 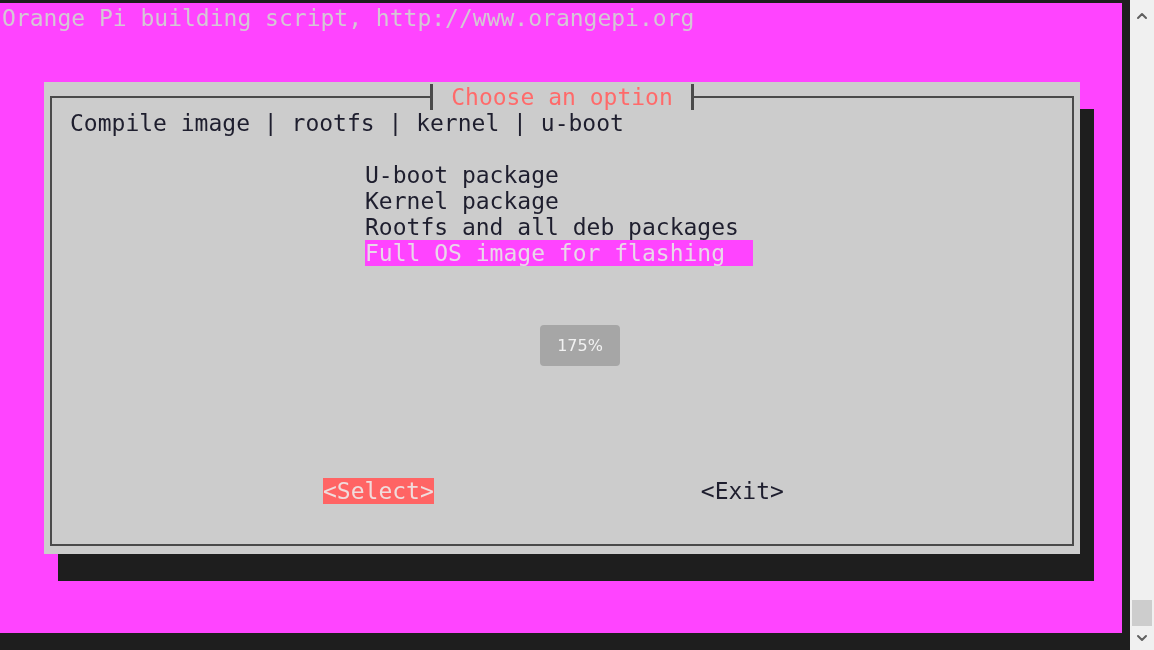 What do you see at coordinates (1142, 325) in the screenshot?
I see `scrollbar` at bounding box center [1142, 325].